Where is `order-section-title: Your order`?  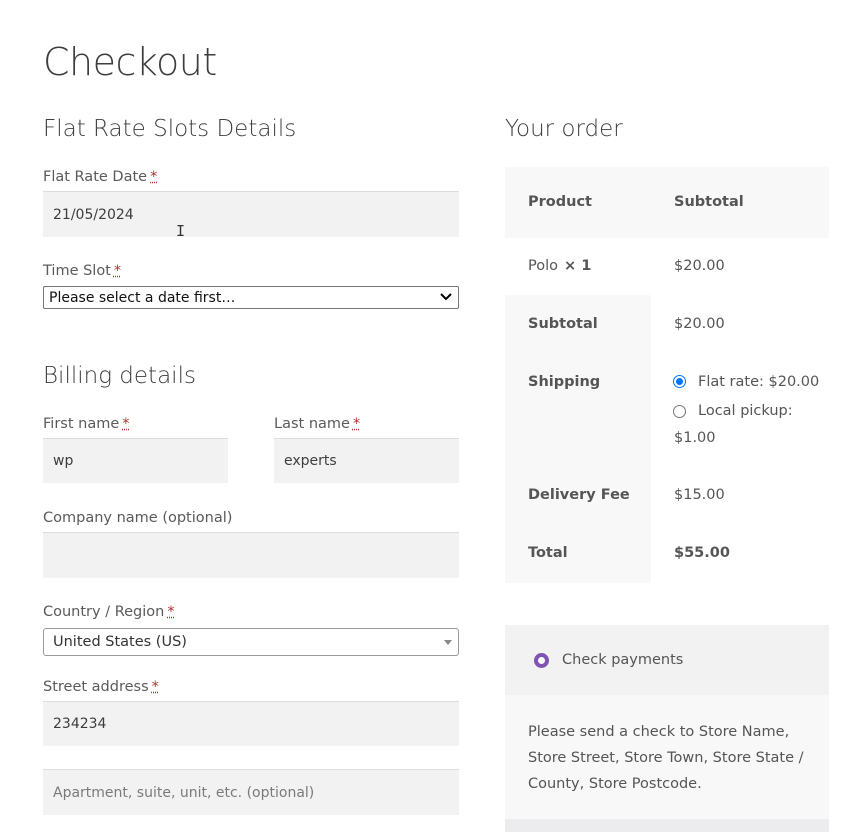
order-section-title: Your order is located at coordinates (564, 129).